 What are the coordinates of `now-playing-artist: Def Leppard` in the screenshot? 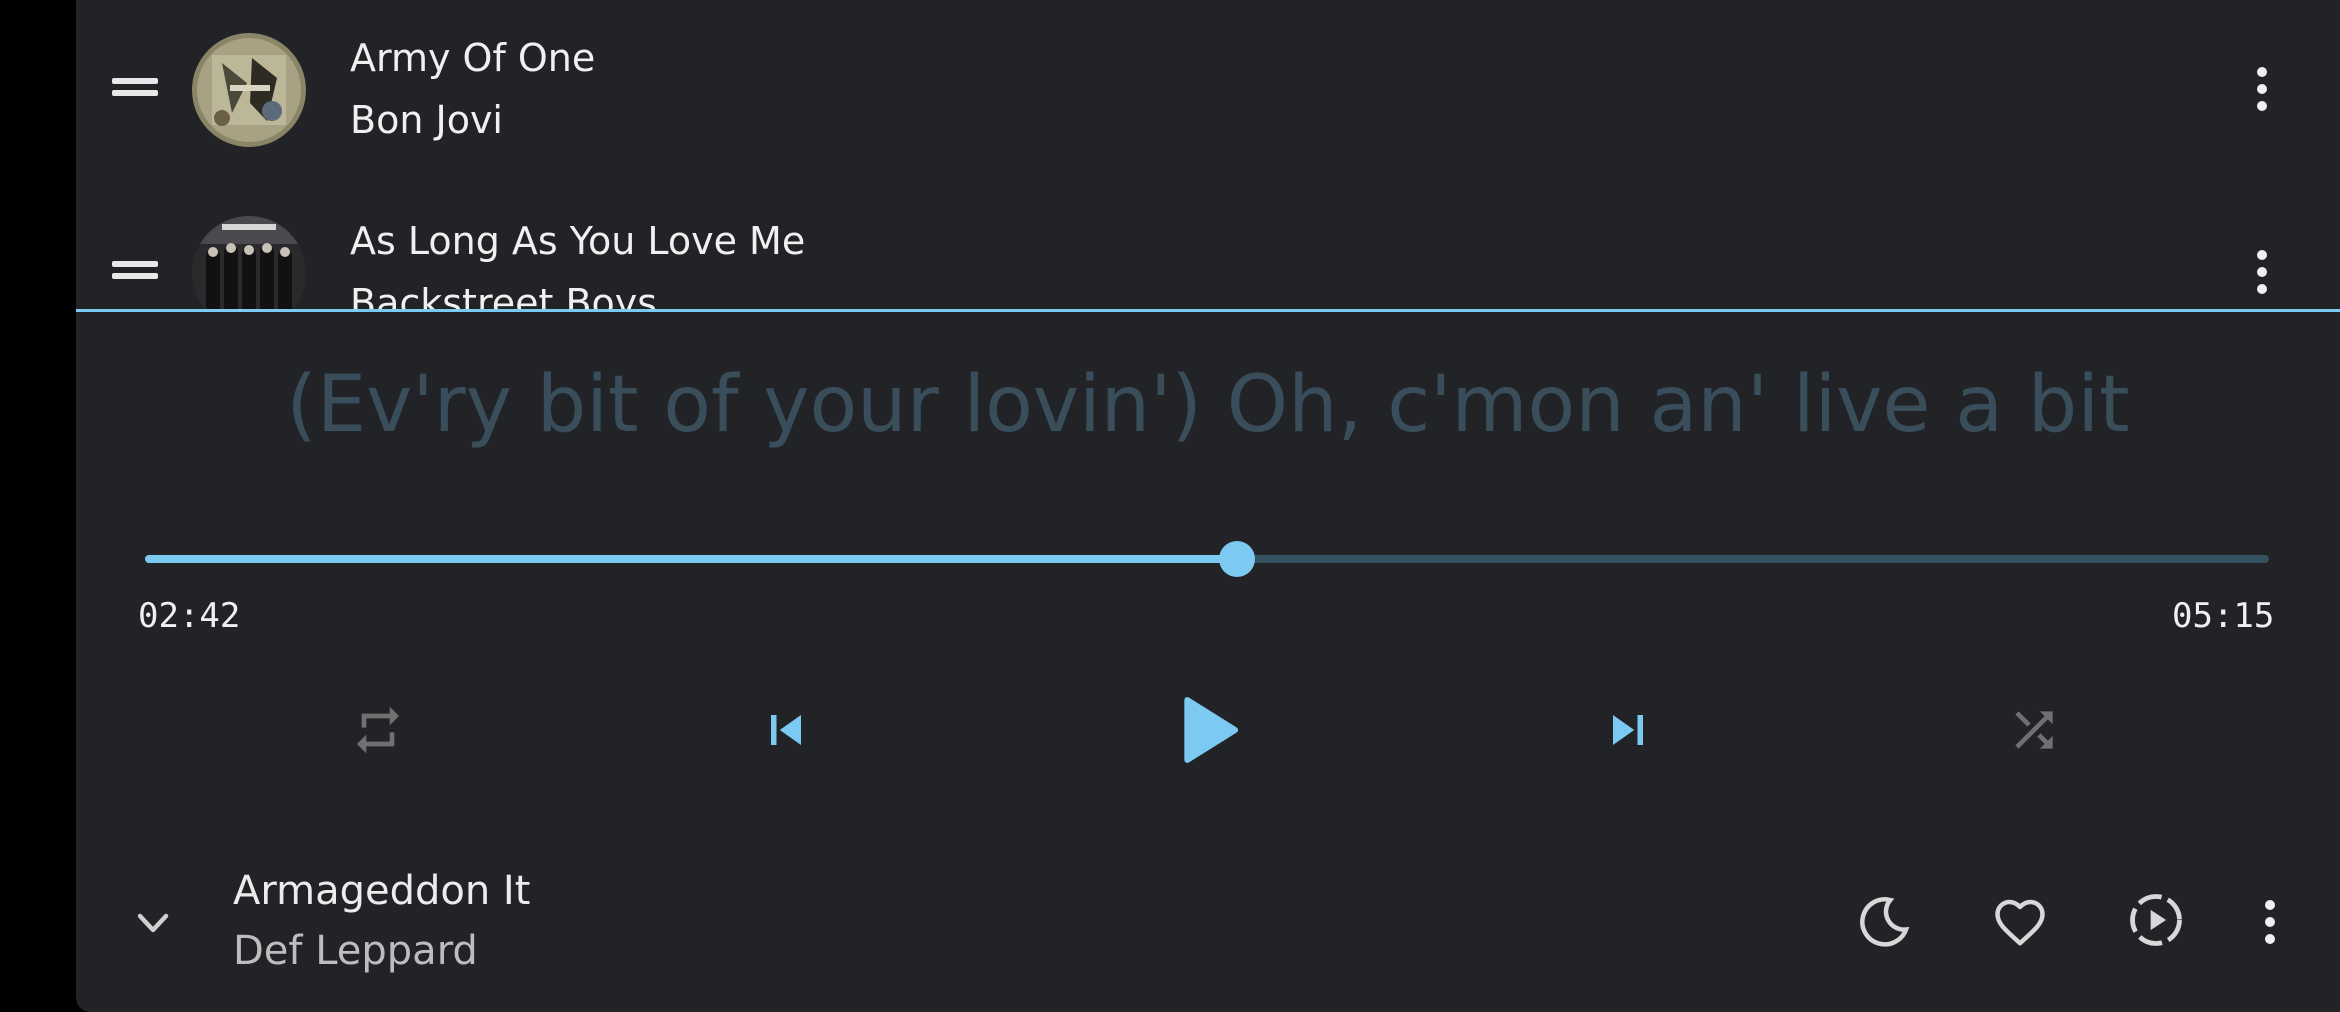 It's located at (355, 951).